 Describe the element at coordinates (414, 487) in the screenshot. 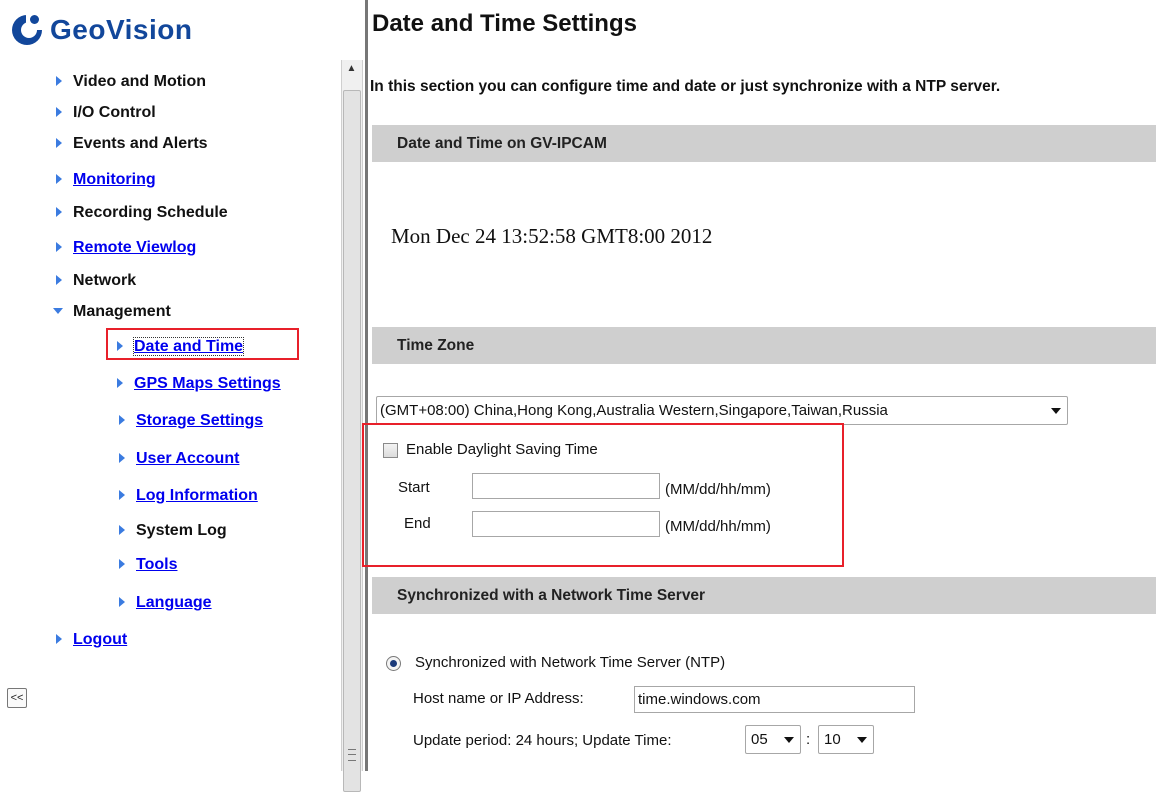

I see `start-label: Start` at that location.